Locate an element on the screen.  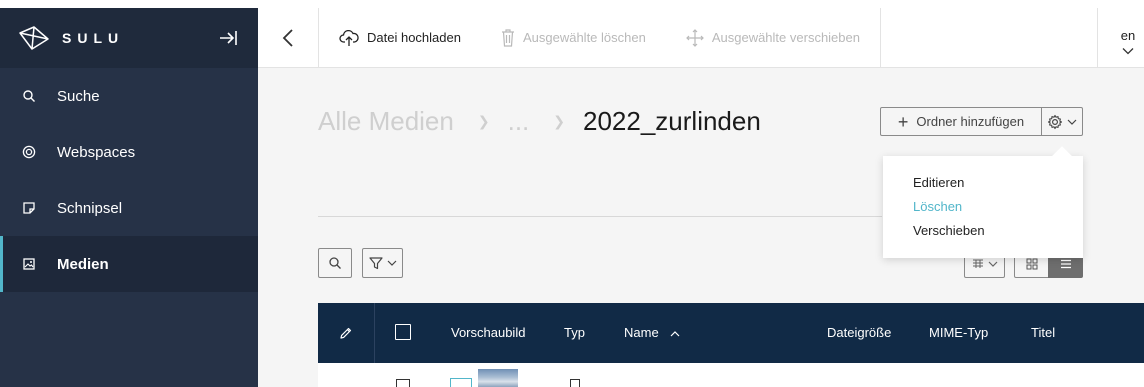
list-icon is located at coordinates (1065, 264).